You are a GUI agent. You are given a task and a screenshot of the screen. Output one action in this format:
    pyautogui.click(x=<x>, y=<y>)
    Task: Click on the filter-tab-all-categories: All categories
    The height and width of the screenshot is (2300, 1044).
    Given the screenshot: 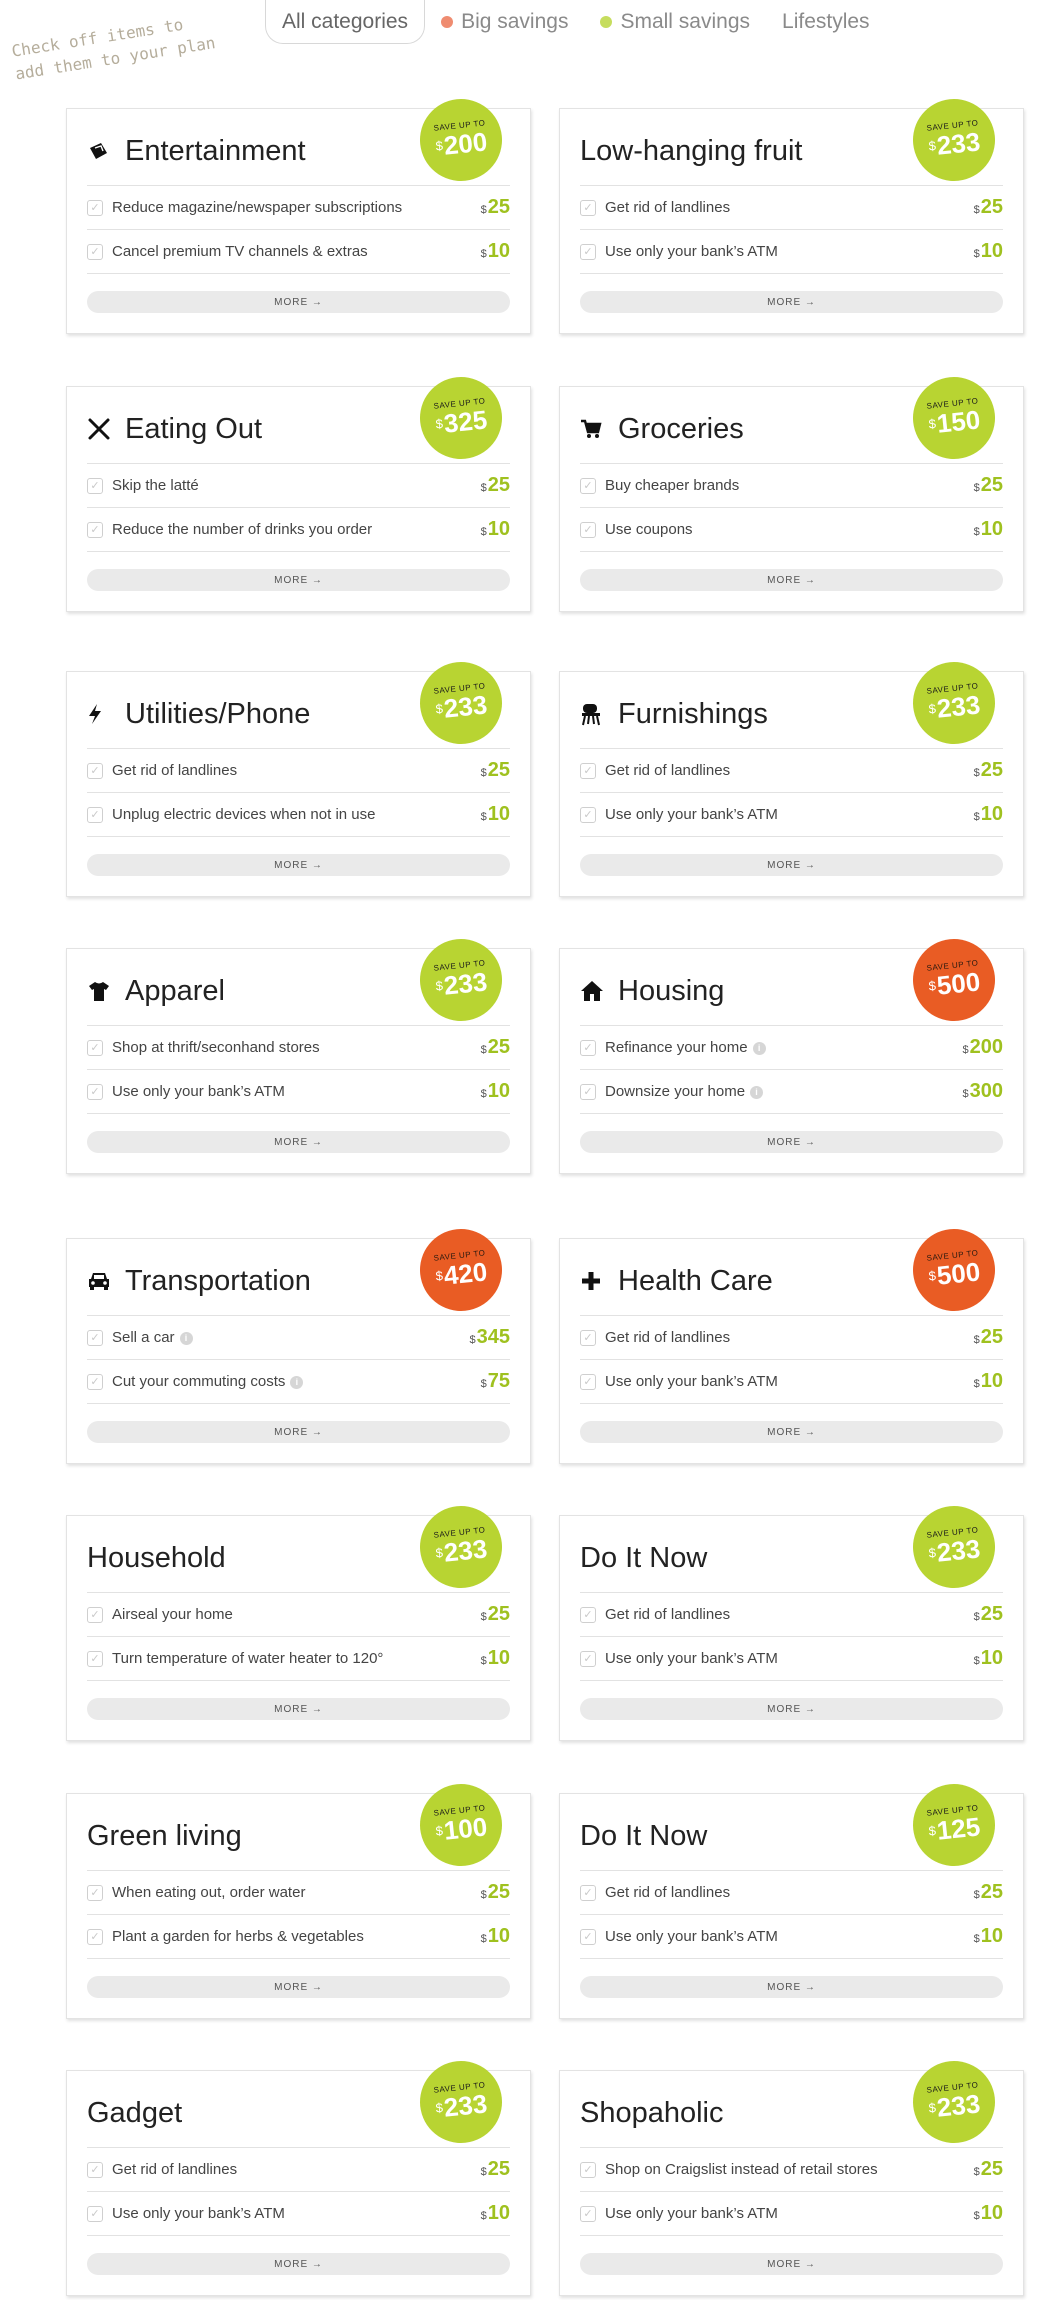 What is the action you would take?
    pyautogui.click(x=345, y=22)
    